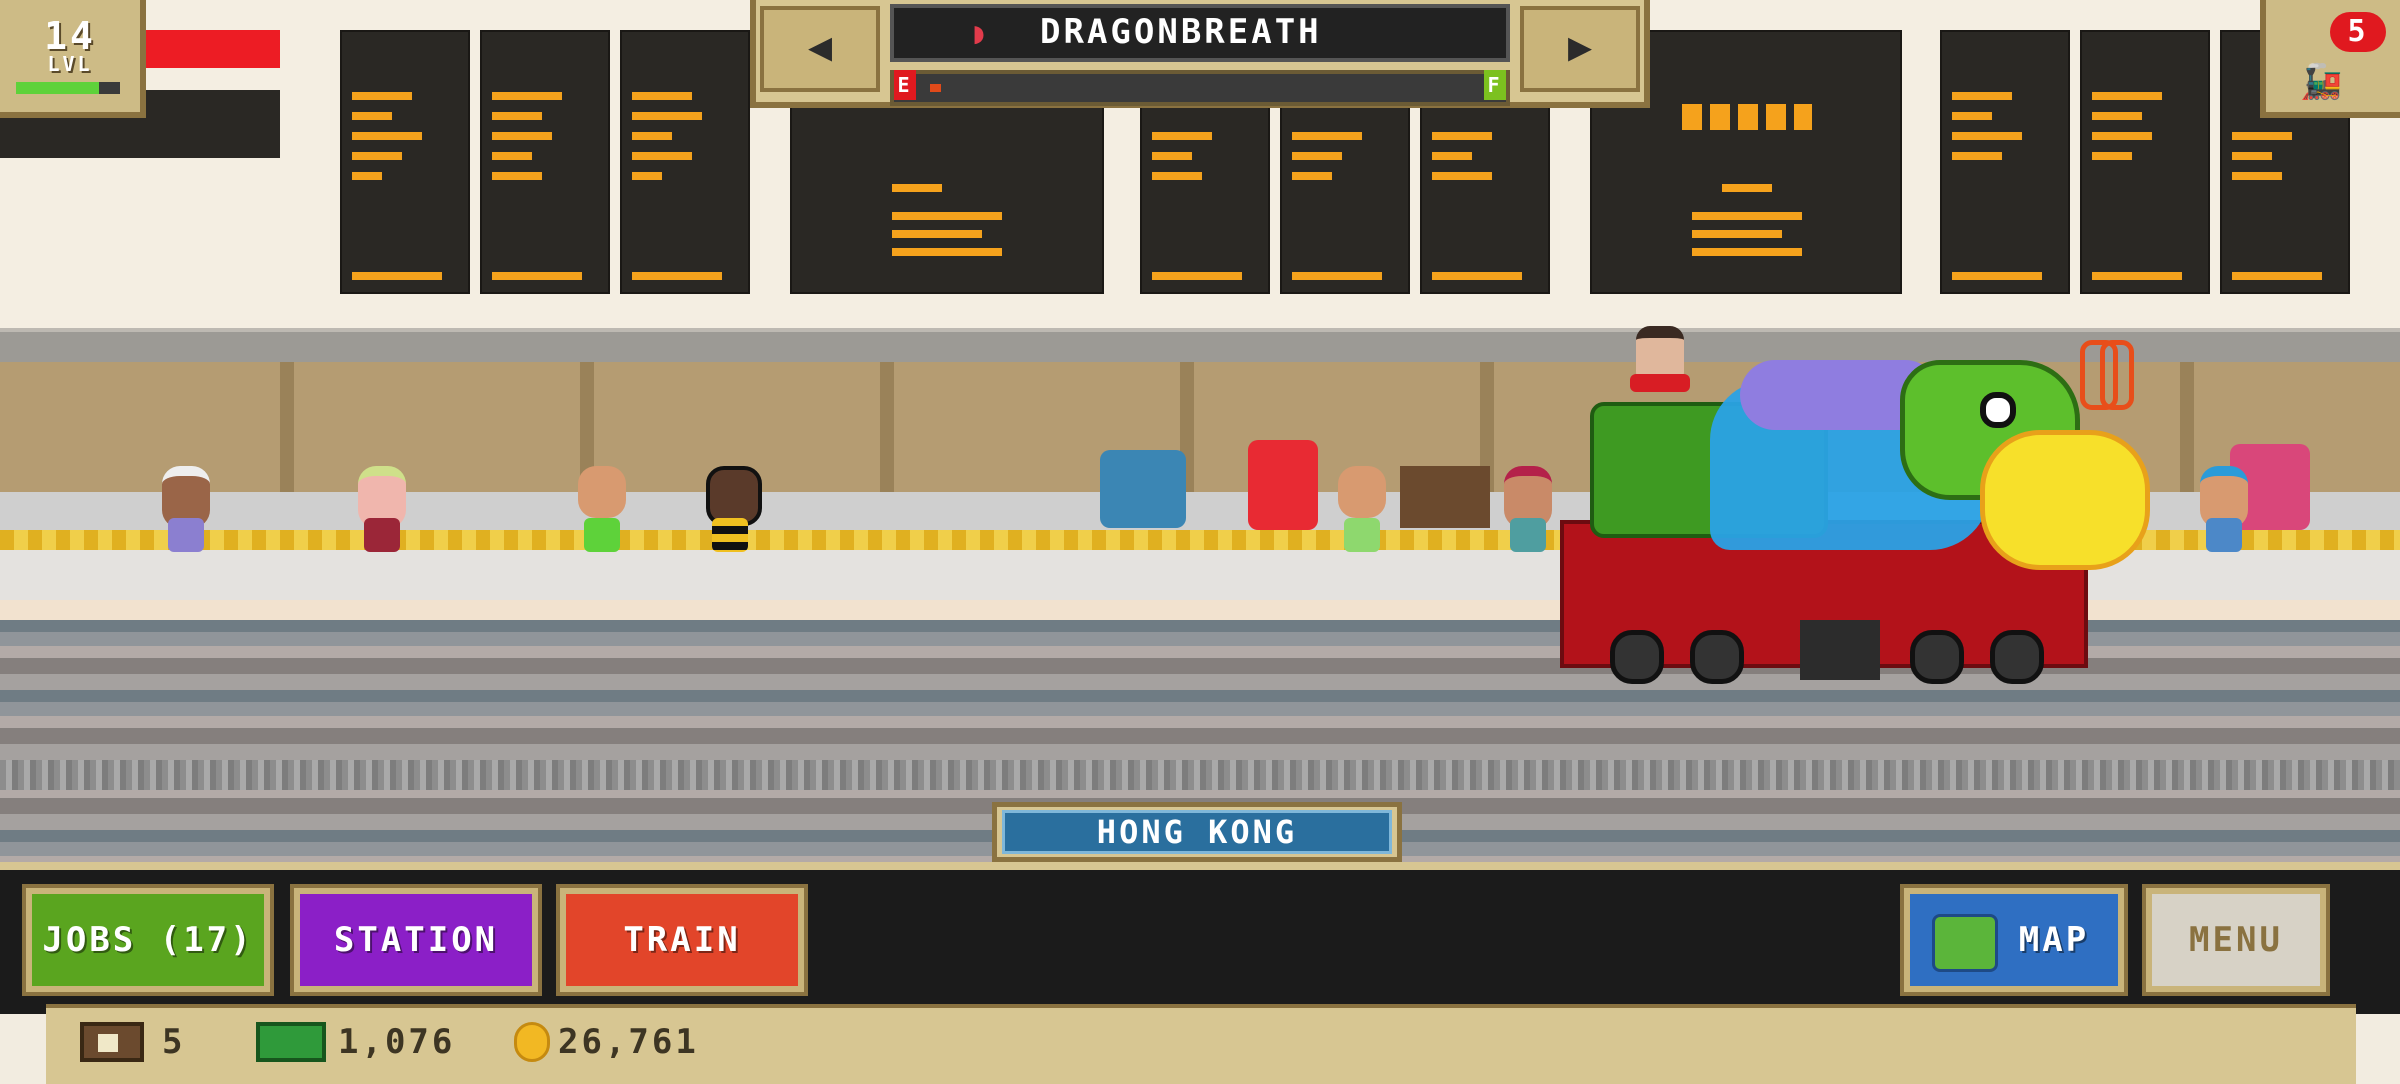 This screenshot has width=2400, height=1084. What do you see at coordinates (1965, 943) in the screenshot?
I see `map-icon` at bounding box center [1965, 943].